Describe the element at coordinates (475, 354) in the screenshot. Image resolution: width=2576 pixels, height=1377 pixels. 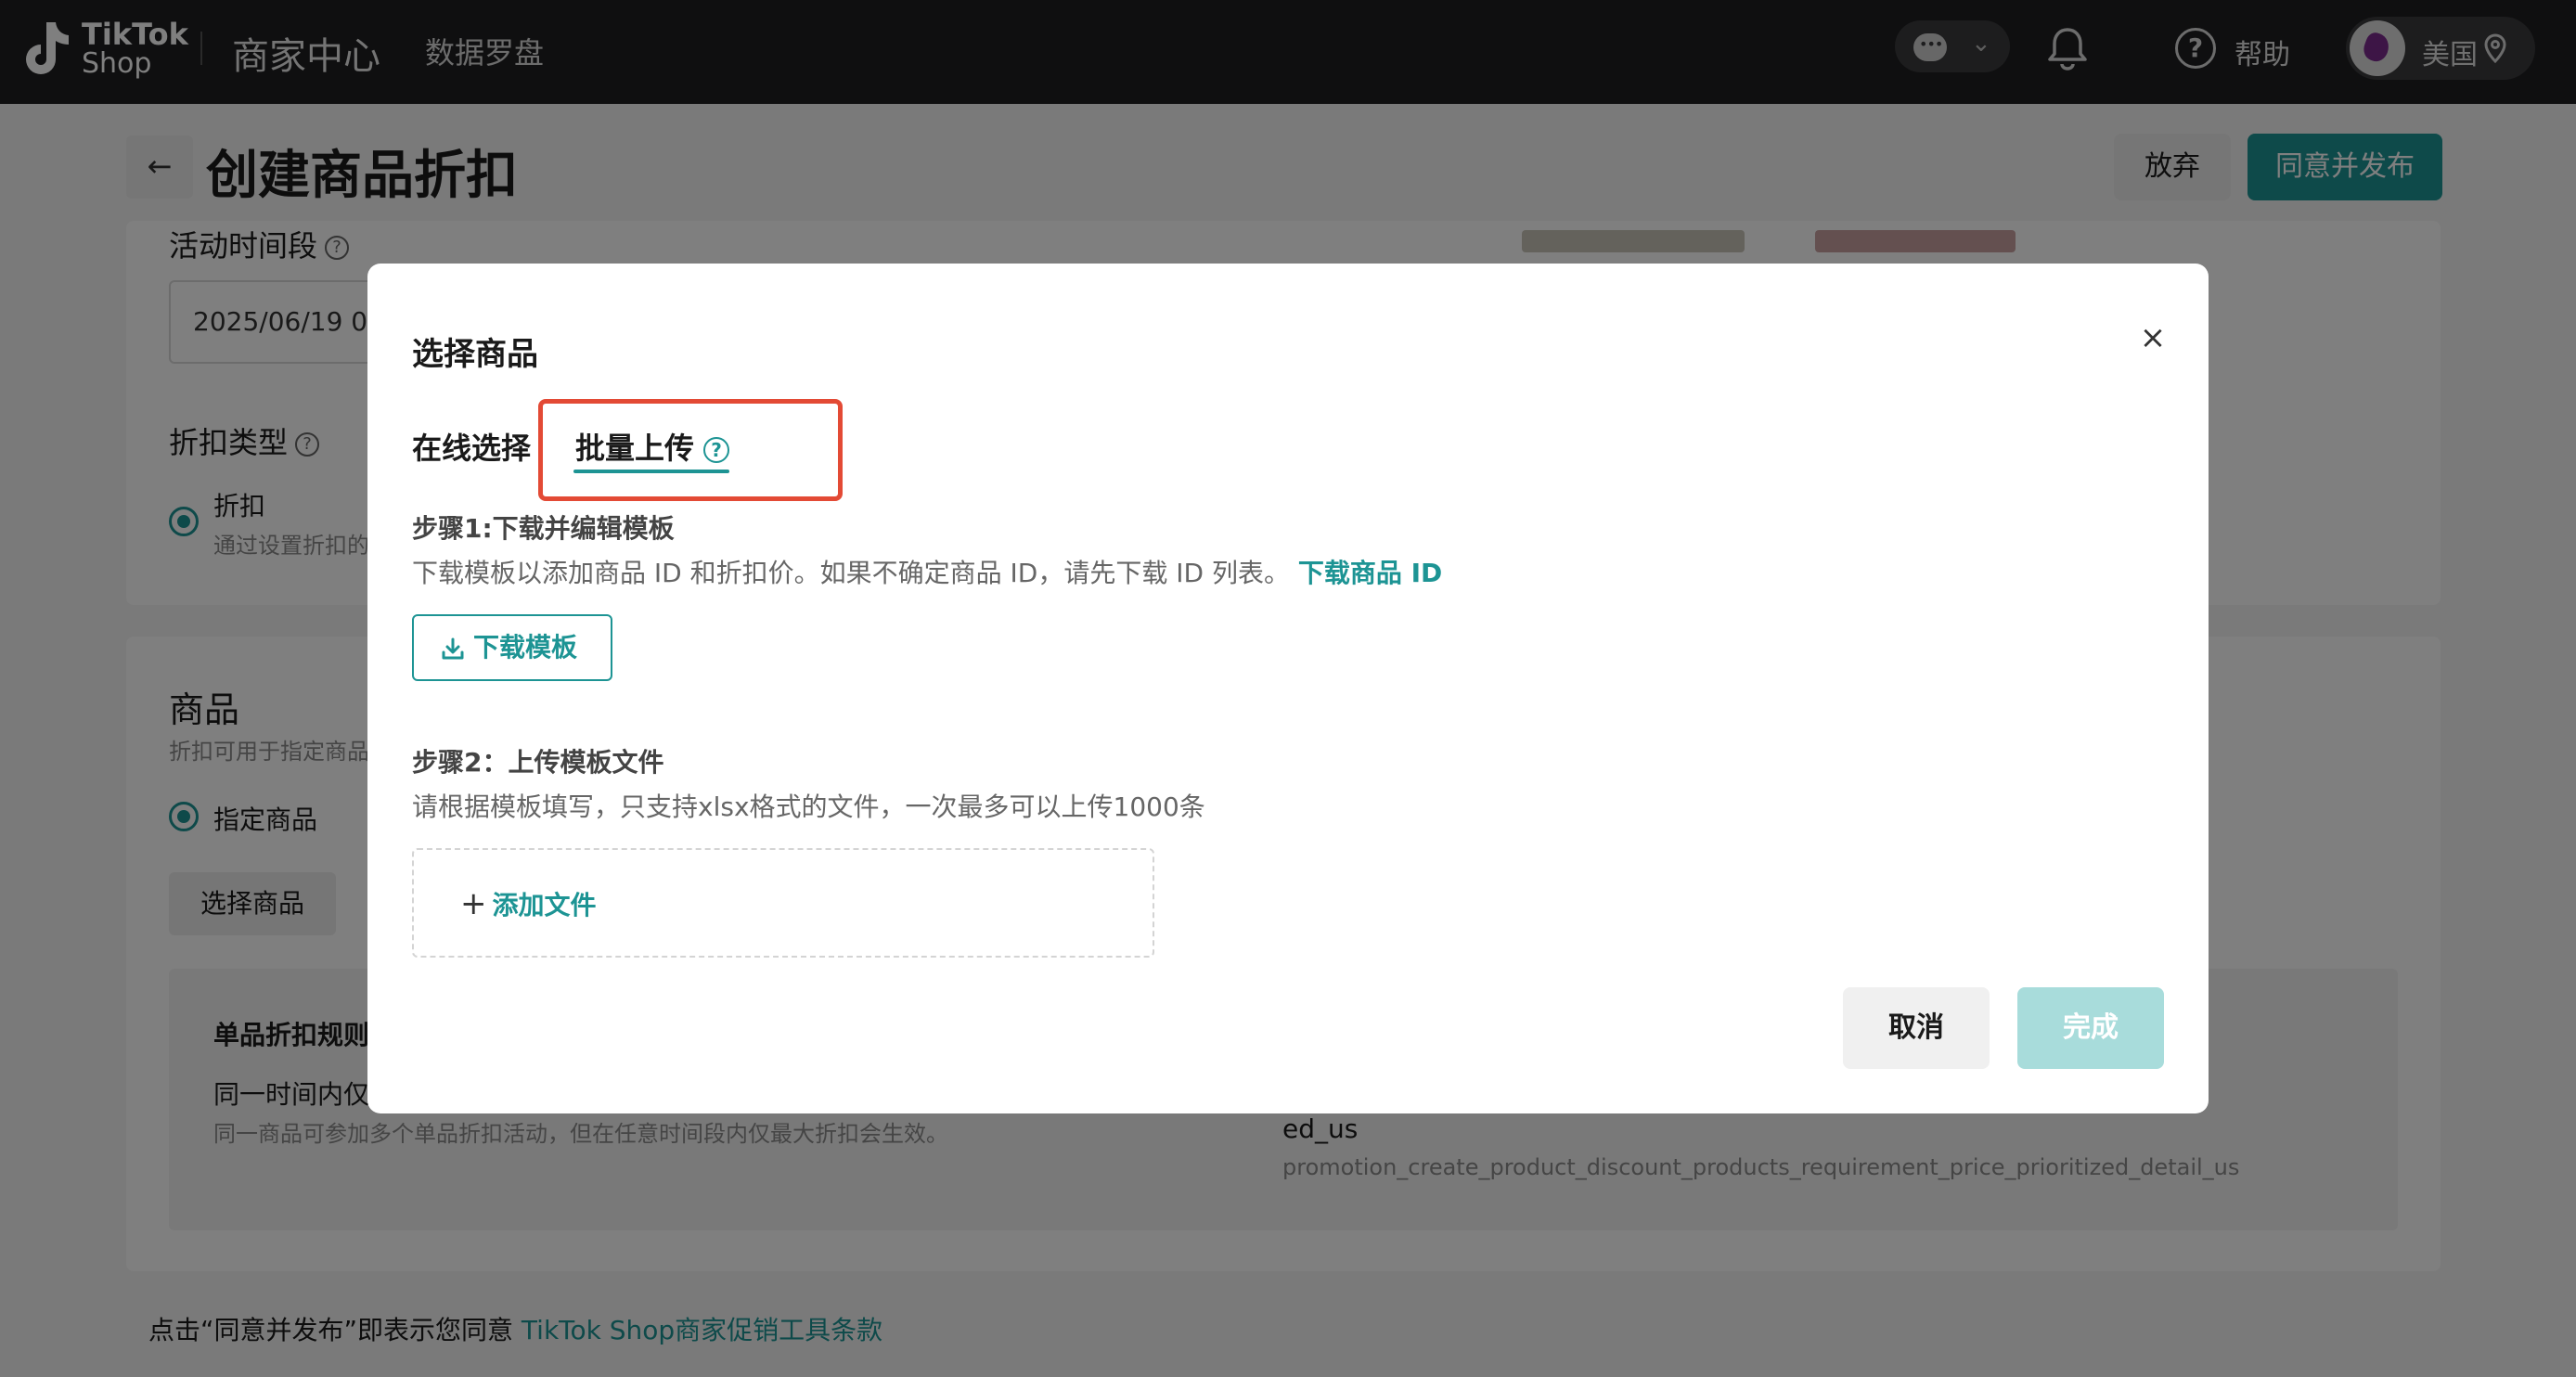
I see `modal-title: 选择商品` at that location.